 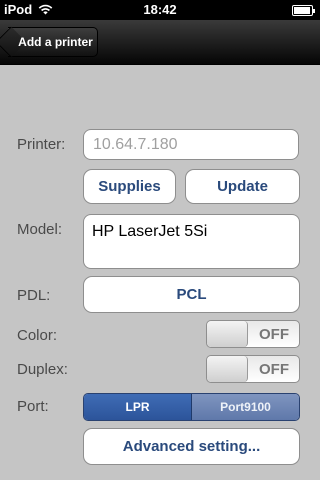 I want to click on navigation-bar: Add a printer, so click(x=160, y=42).